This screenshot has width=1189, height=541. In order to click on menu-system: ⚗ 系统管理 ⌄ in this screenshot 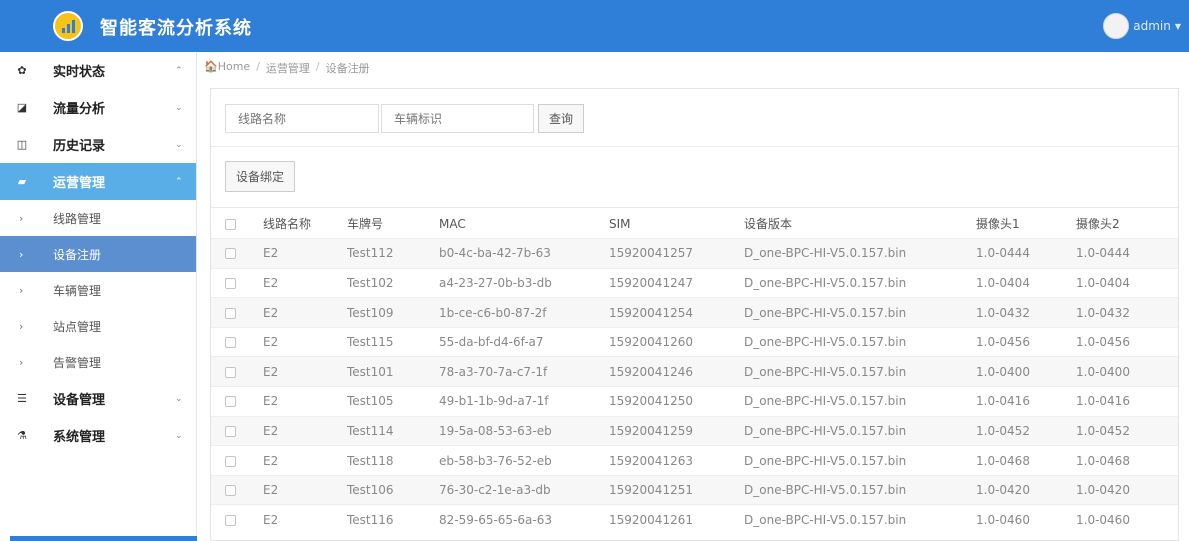, I will do `click(98, 435)`.